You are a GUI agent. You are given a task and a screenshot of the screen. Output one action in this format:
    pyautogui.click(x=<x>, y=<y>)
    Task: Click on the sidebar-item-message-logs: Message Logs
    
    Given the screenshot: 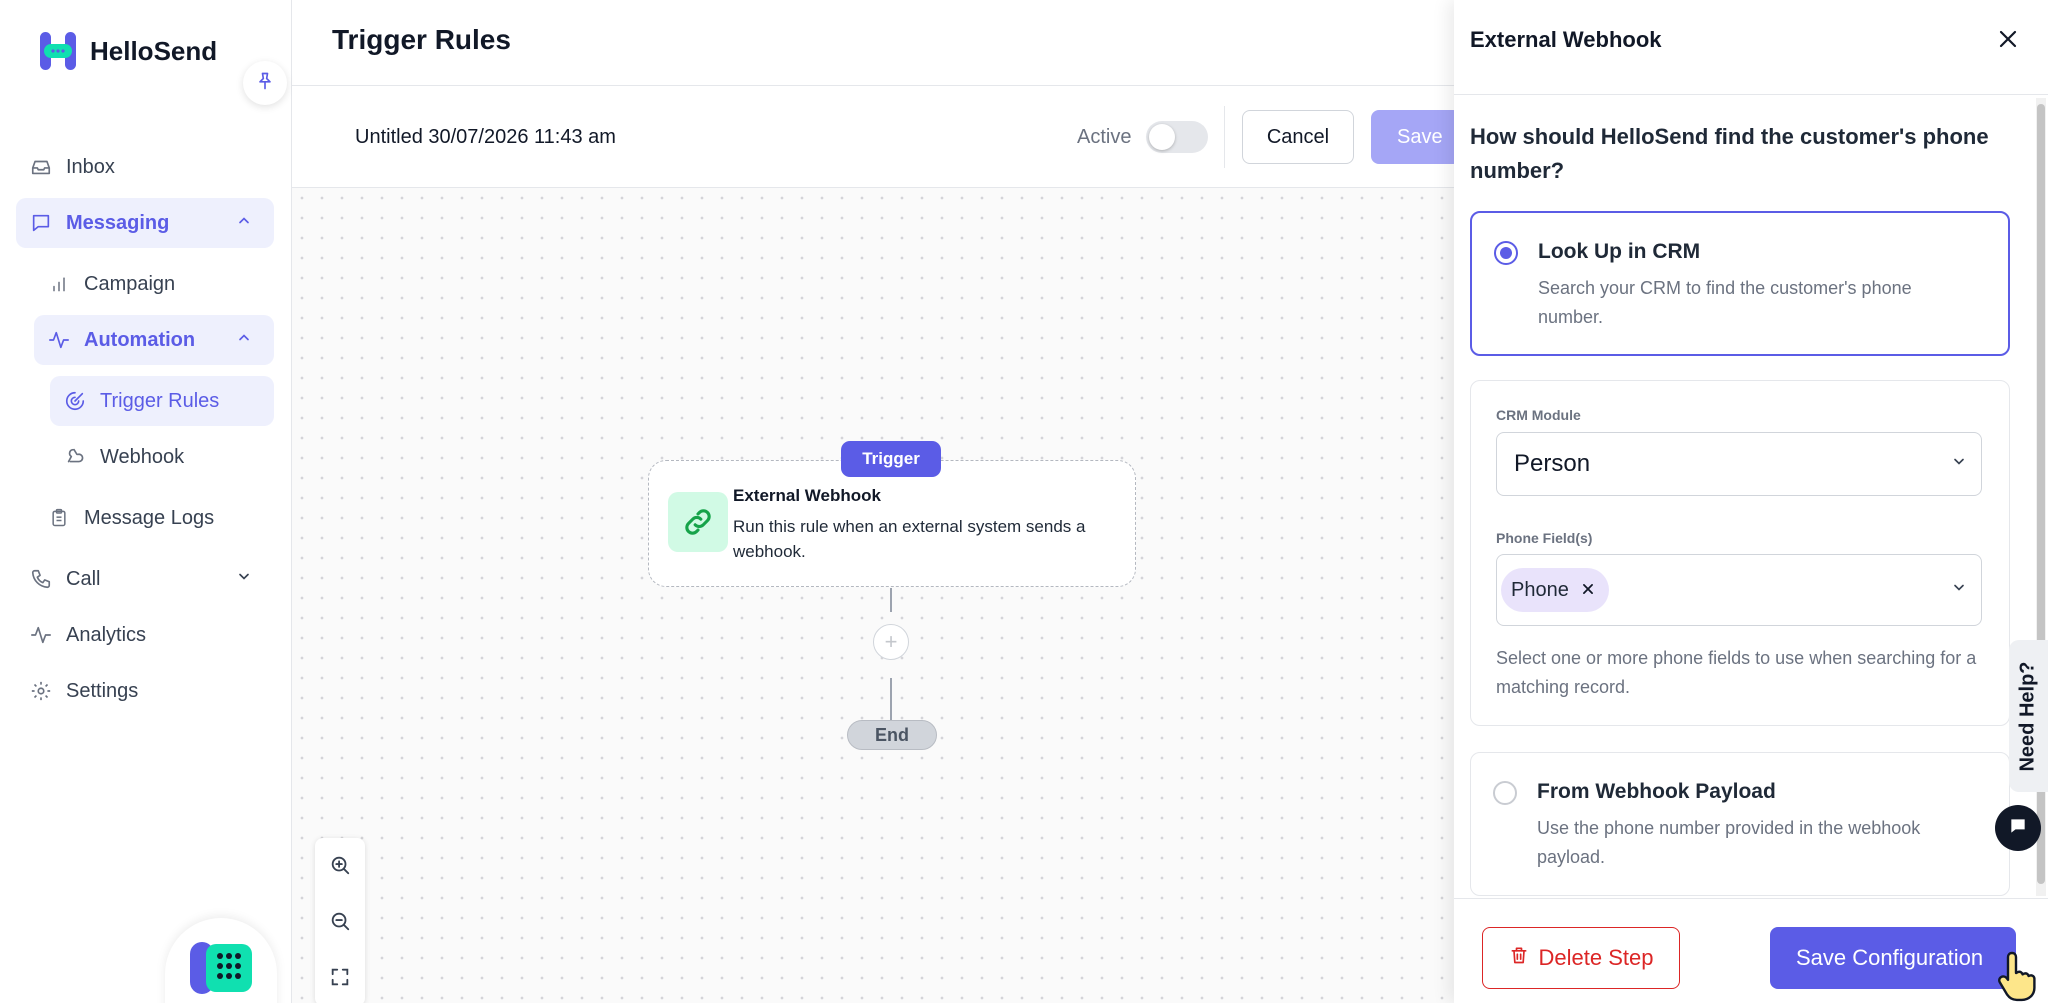 What is the action you would take?
    pyautogui.click(x=154, y=518)
    